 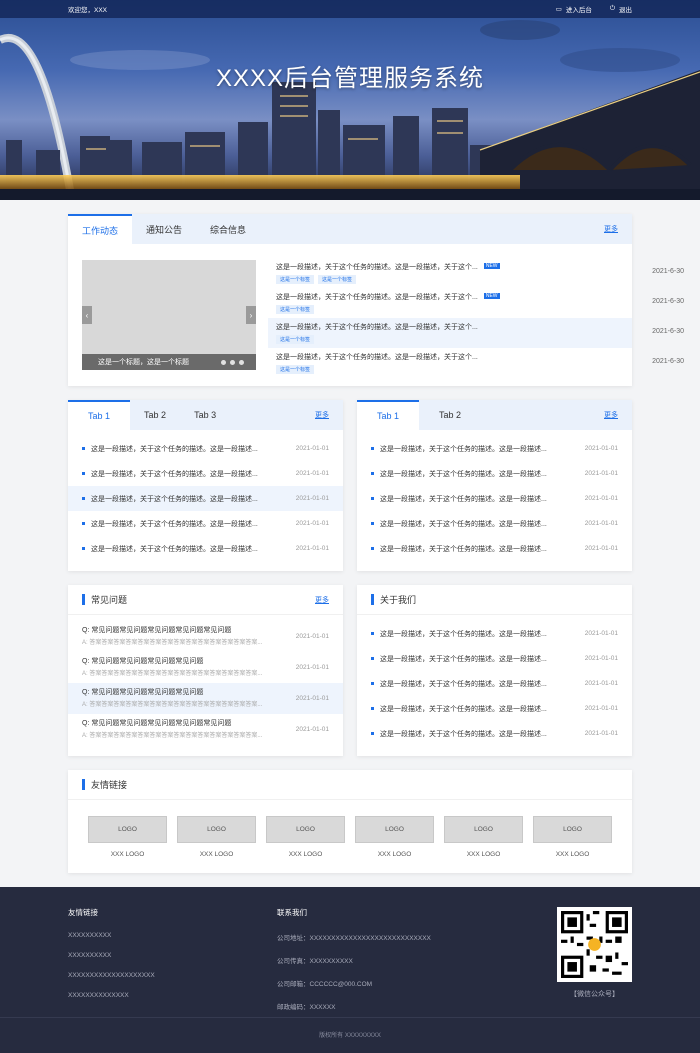 What do you see at coordinates (612, 8) in the screenshot?
I see `power-icon: ⏻` at bounding box center [612, 8].